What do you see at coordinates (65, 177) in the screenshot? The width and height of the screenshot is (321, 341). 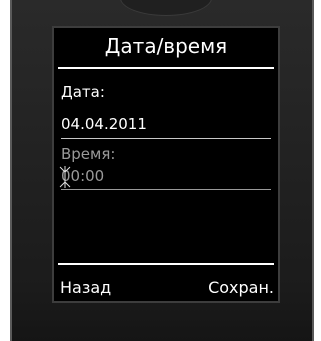 I see `text-cursor-icon` at bounding box center [65, 177].